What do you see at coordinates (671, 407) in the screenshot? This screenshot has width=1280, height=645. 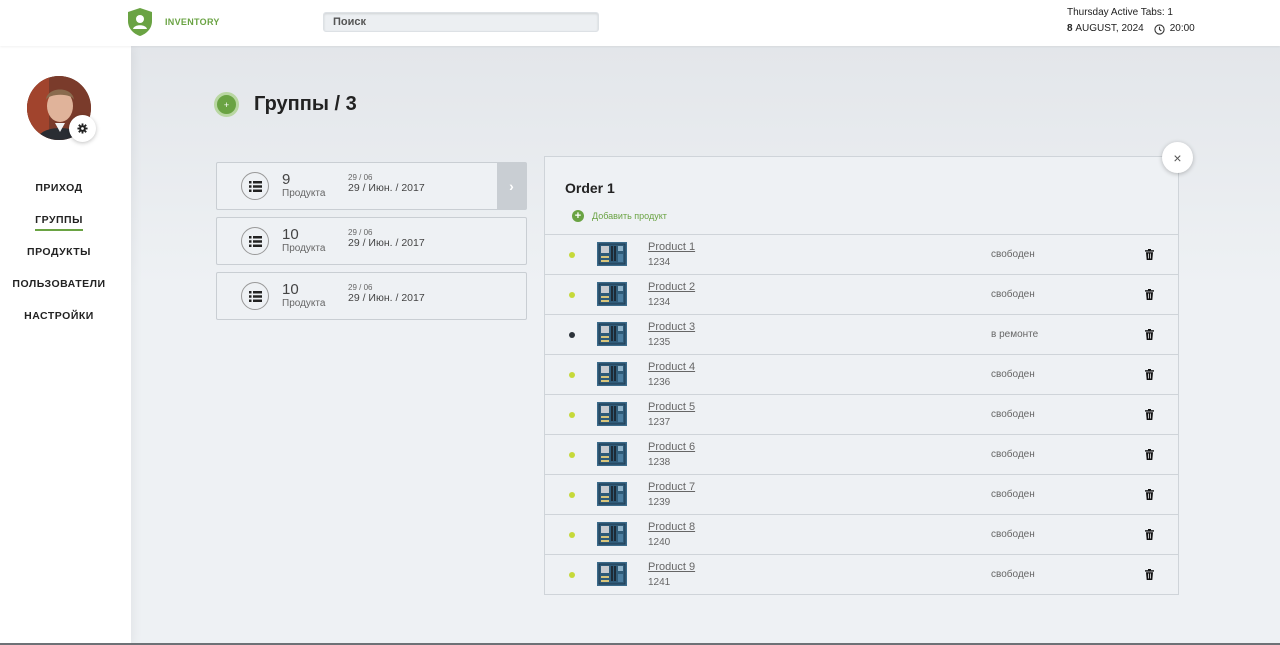 I see `product-name-link: Product 5` at bounding box center [671, 407].